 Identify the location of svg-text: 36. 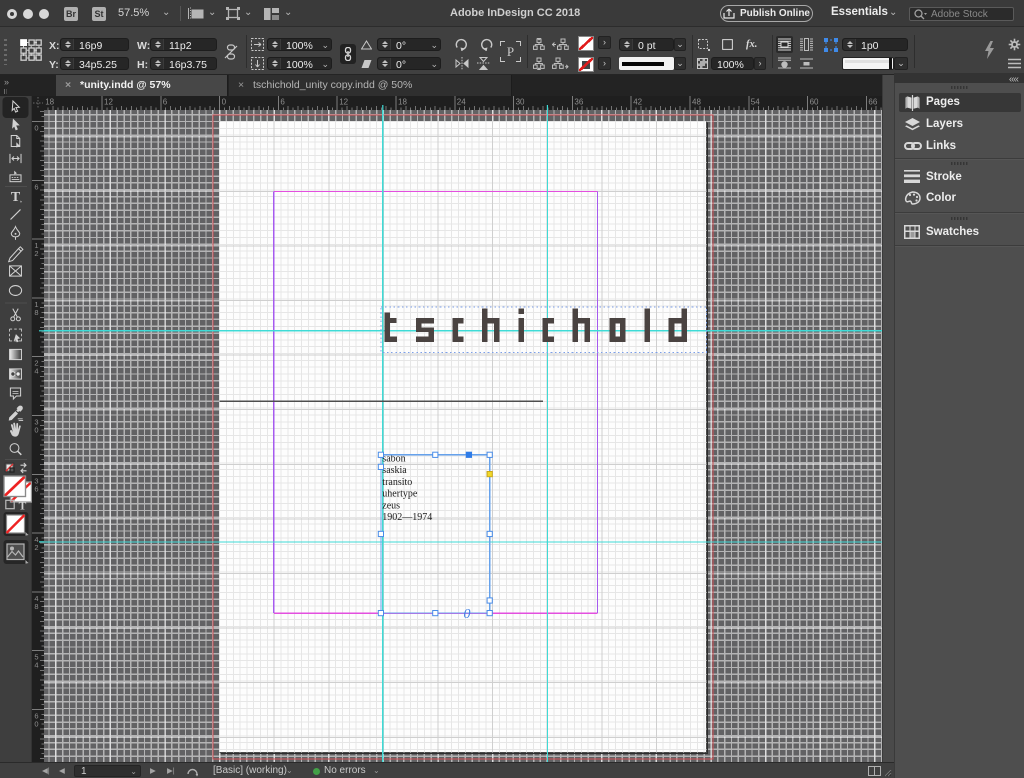
(578, 102).